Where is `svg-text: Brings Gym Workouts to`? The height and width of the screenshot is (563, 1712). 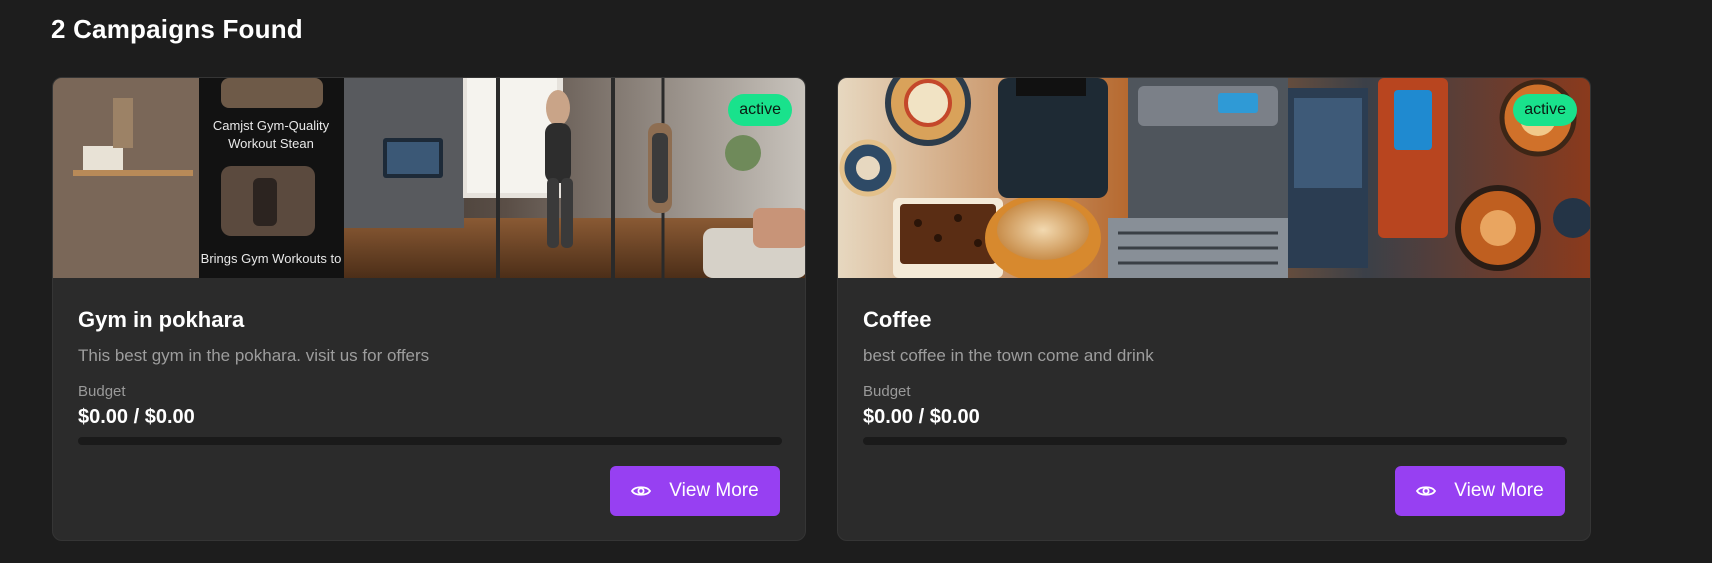 svg-text: Brings Gym Workouts to is located at coordinates (271, 258).